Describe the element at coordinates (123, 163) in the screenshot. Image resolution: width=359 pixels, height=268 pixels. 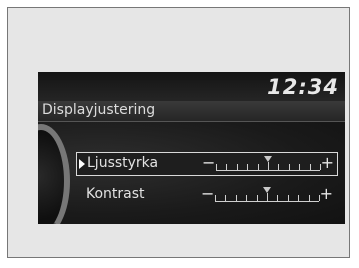
I see `menu-item-label: Ljusstyrka` at that location.